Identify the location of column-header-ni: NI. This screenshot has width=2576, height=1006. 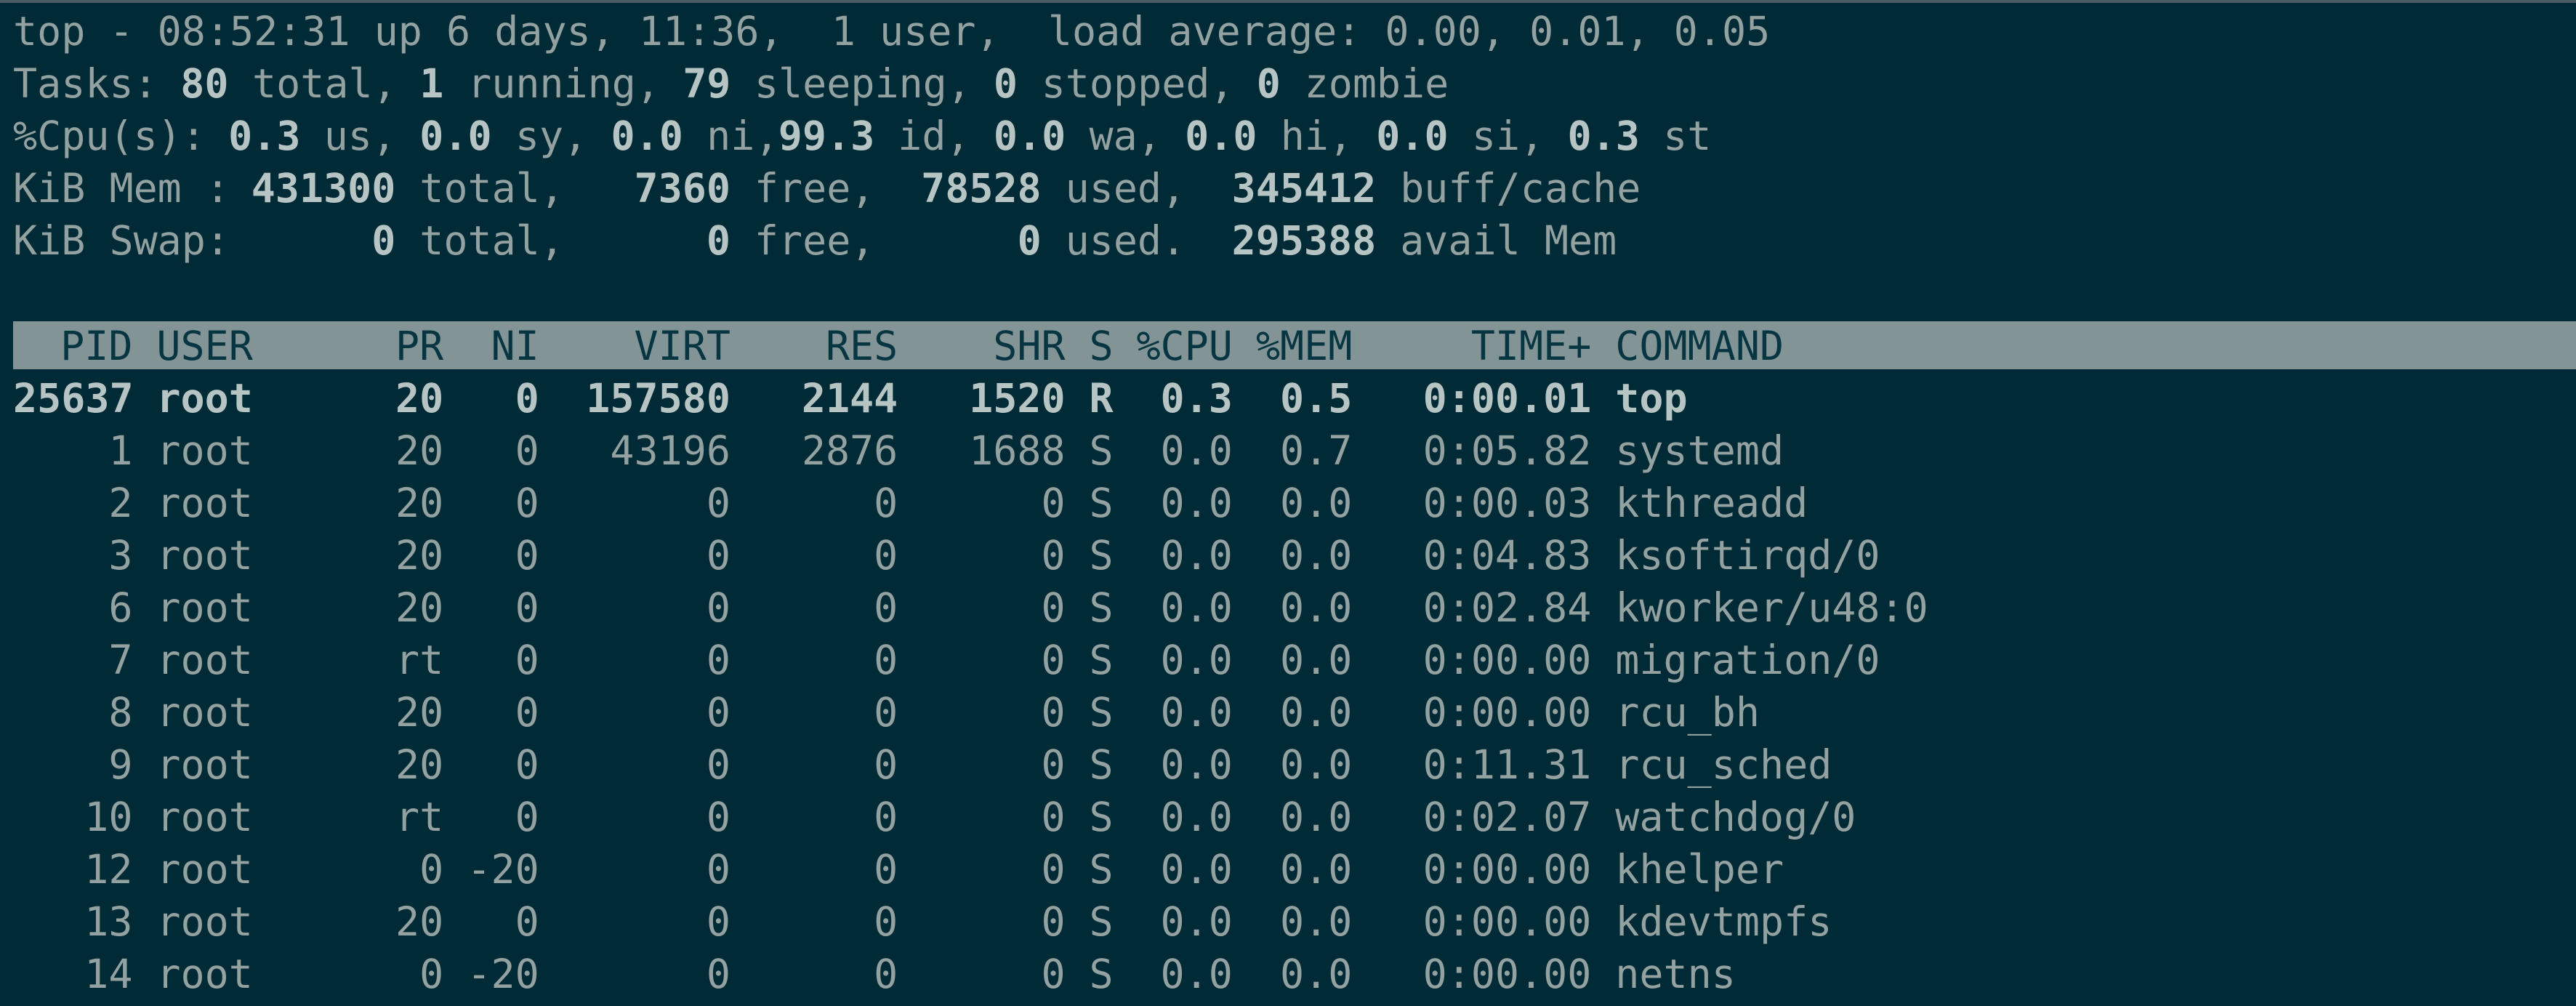
(515, 346).